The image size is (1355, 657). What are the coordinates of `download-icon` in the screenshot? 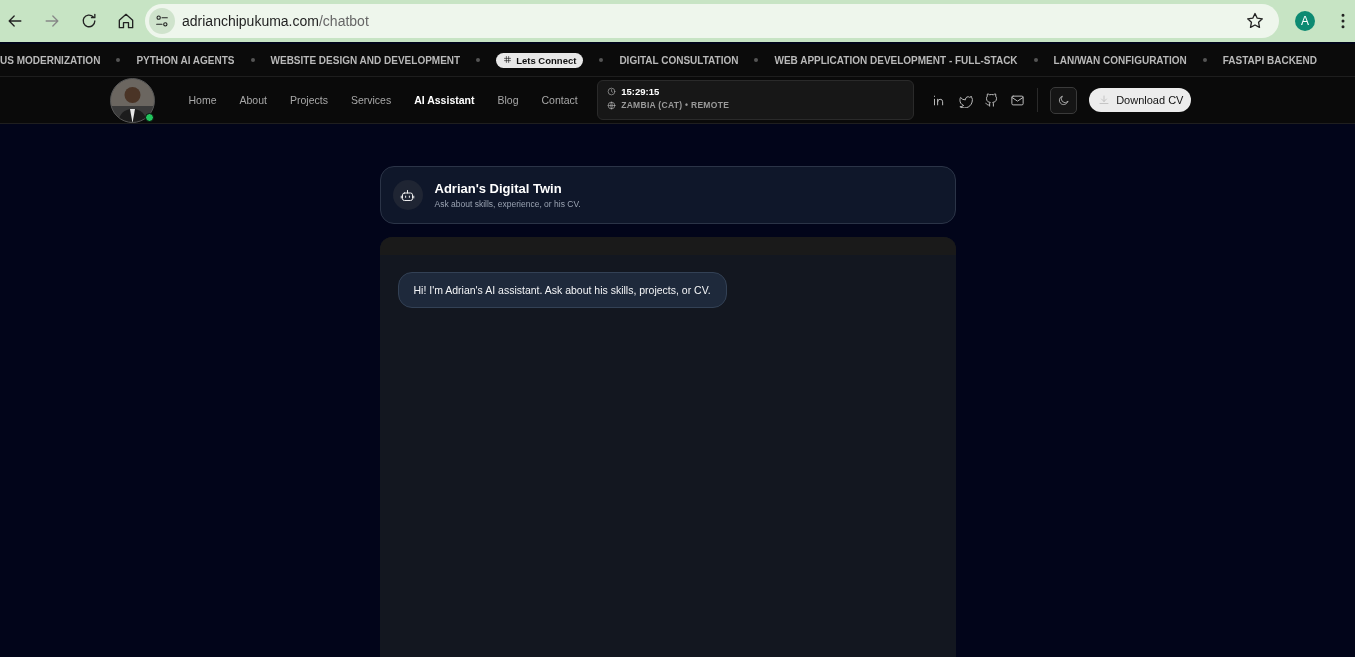 It's located at (1104, 100).